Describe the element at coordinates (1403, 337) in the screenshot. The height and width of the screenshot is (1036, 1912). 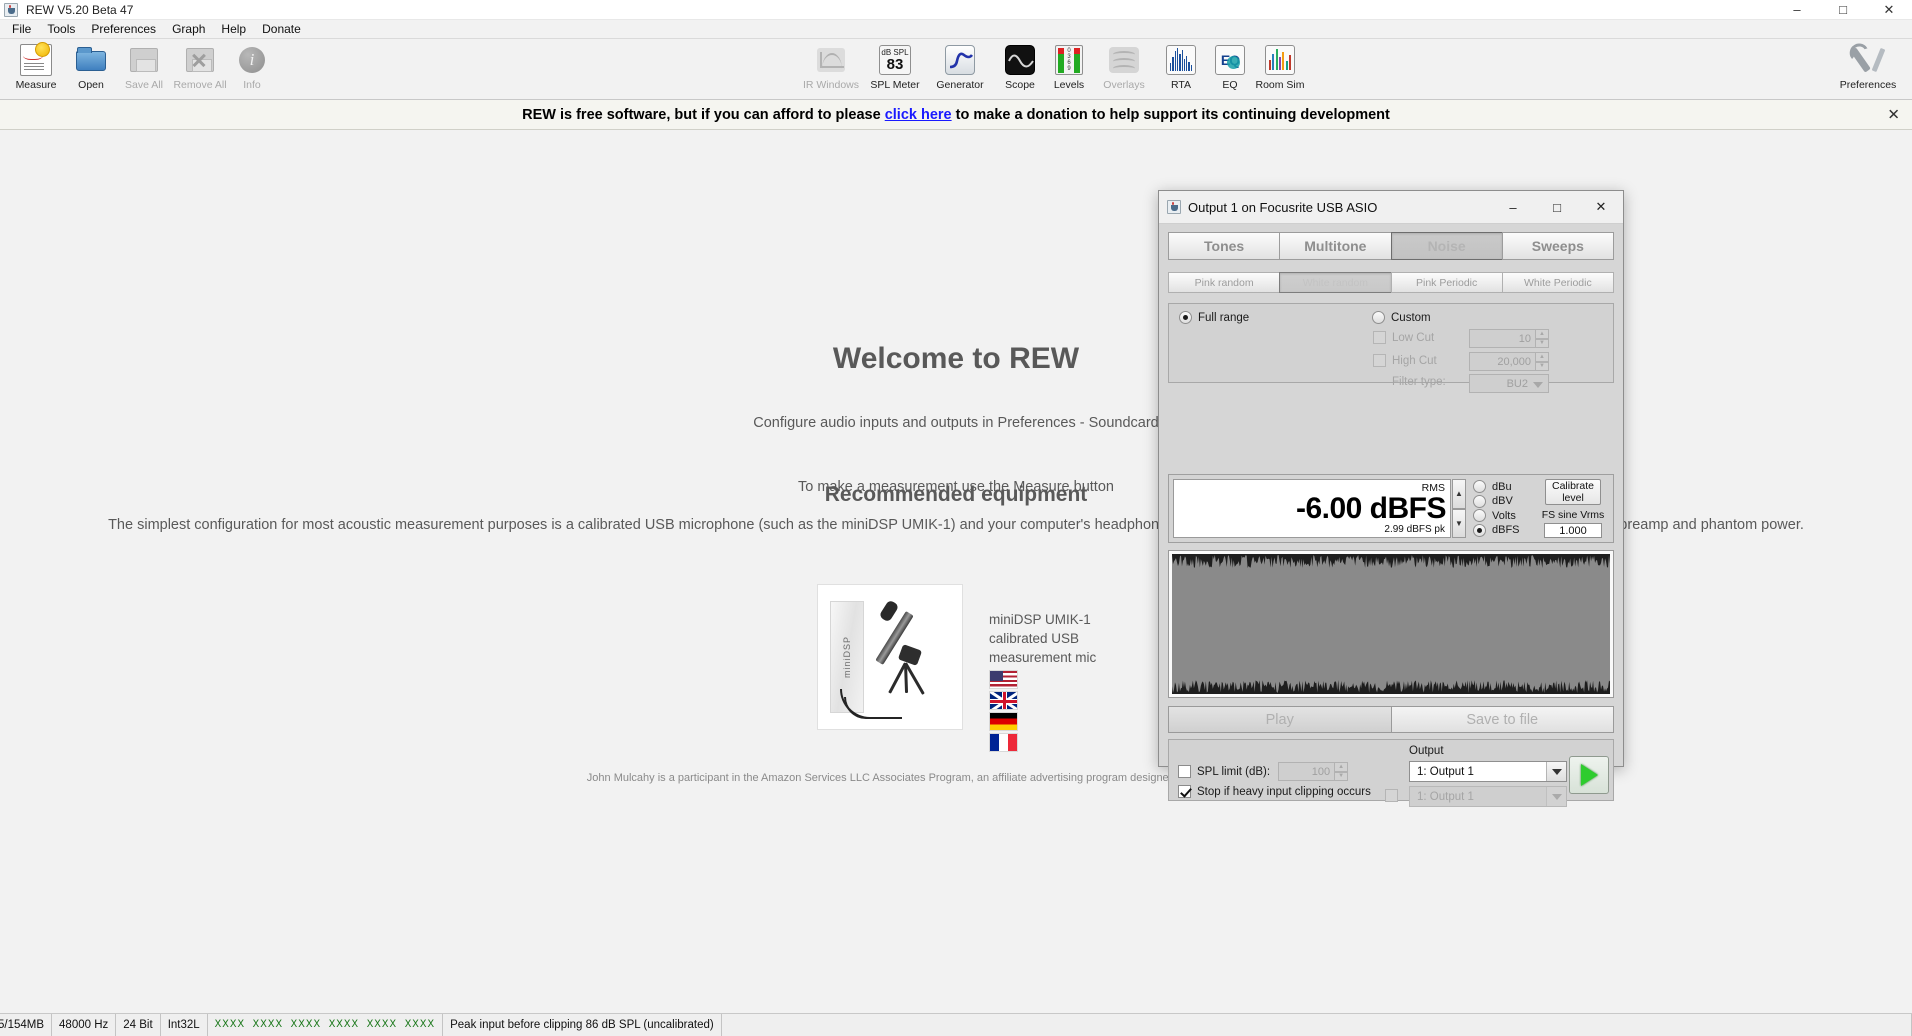
I see `low-cut-row: Low Cut` at that location.